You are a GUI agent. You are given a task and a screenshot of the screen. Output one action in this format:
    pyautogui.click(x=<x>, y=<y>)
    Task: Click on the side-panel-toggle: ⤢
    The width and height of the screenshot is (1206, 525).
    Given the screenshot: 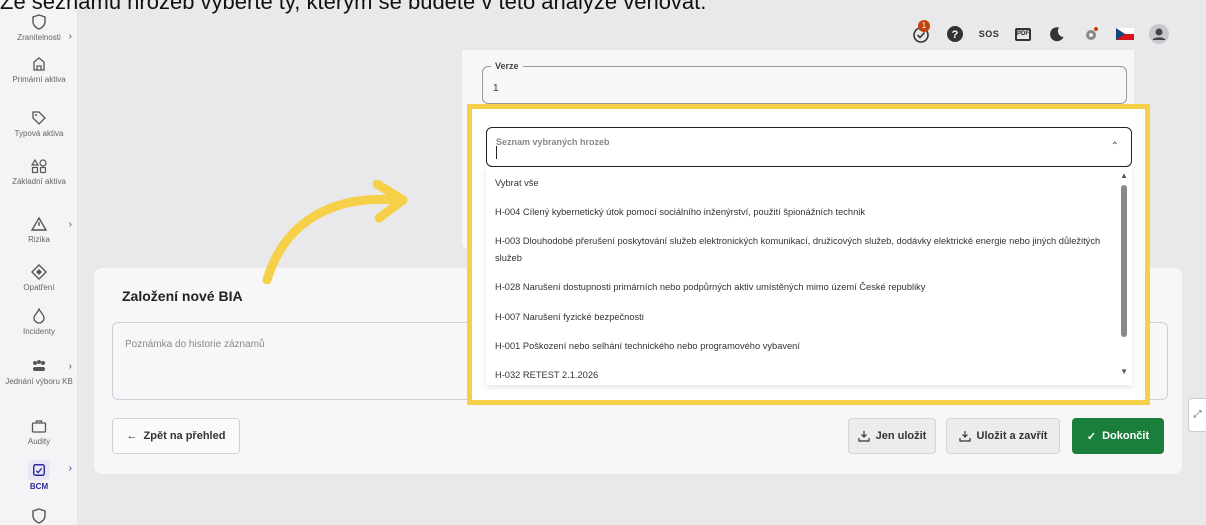 What is the action you would take?
    pyautogui.click(x=1197, y=415)
    